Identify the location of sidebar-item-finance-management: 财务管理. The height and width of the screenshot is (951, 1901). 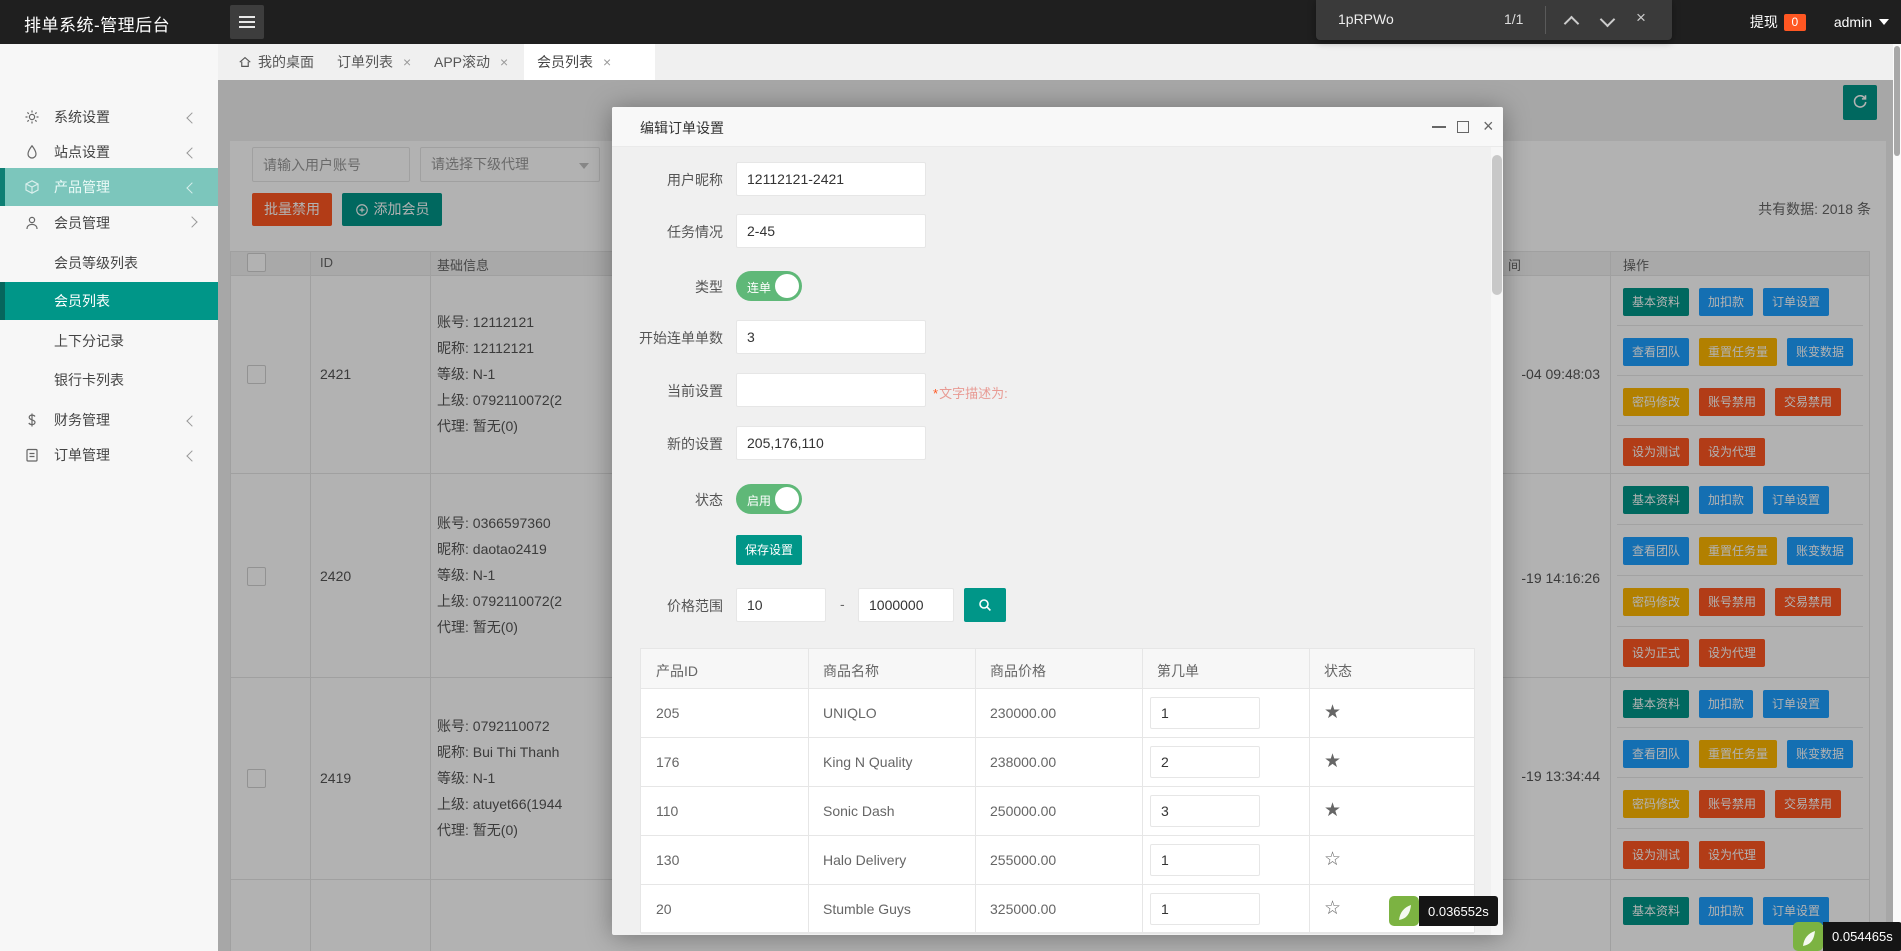
(109, 420).